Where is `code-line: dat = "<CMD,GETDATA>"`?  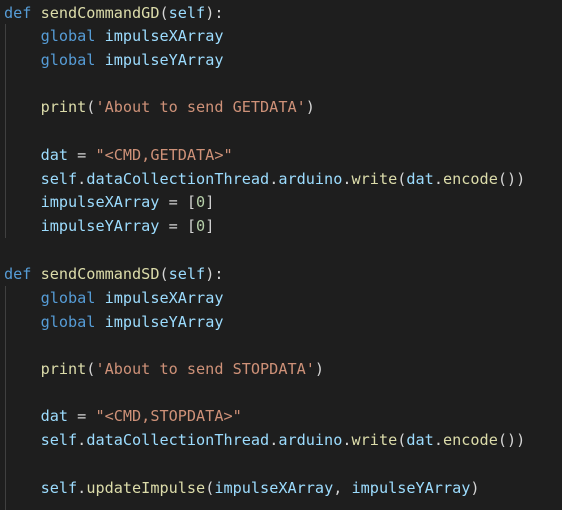
code-line: dat = "<CMD,GETDATA>" is located at coordinates (118, 155).